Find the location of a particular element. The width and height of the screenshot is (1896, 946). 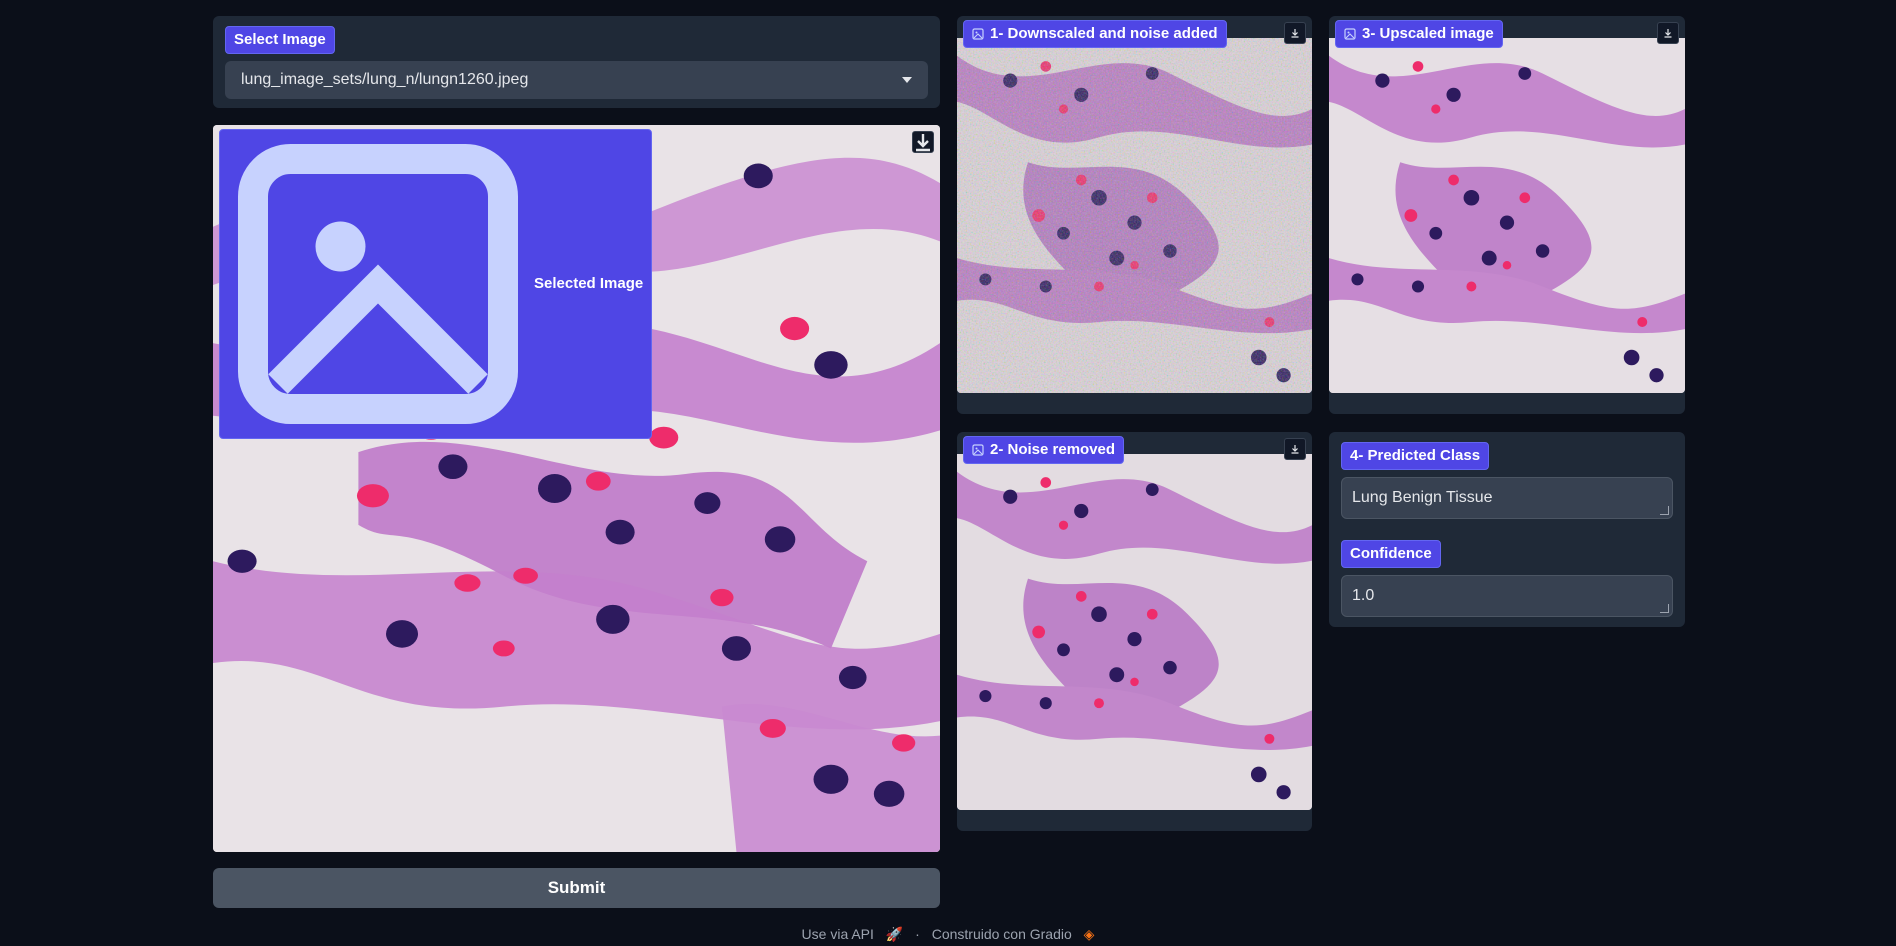

downscaled-image-area is located at coordinates (1134, 215).